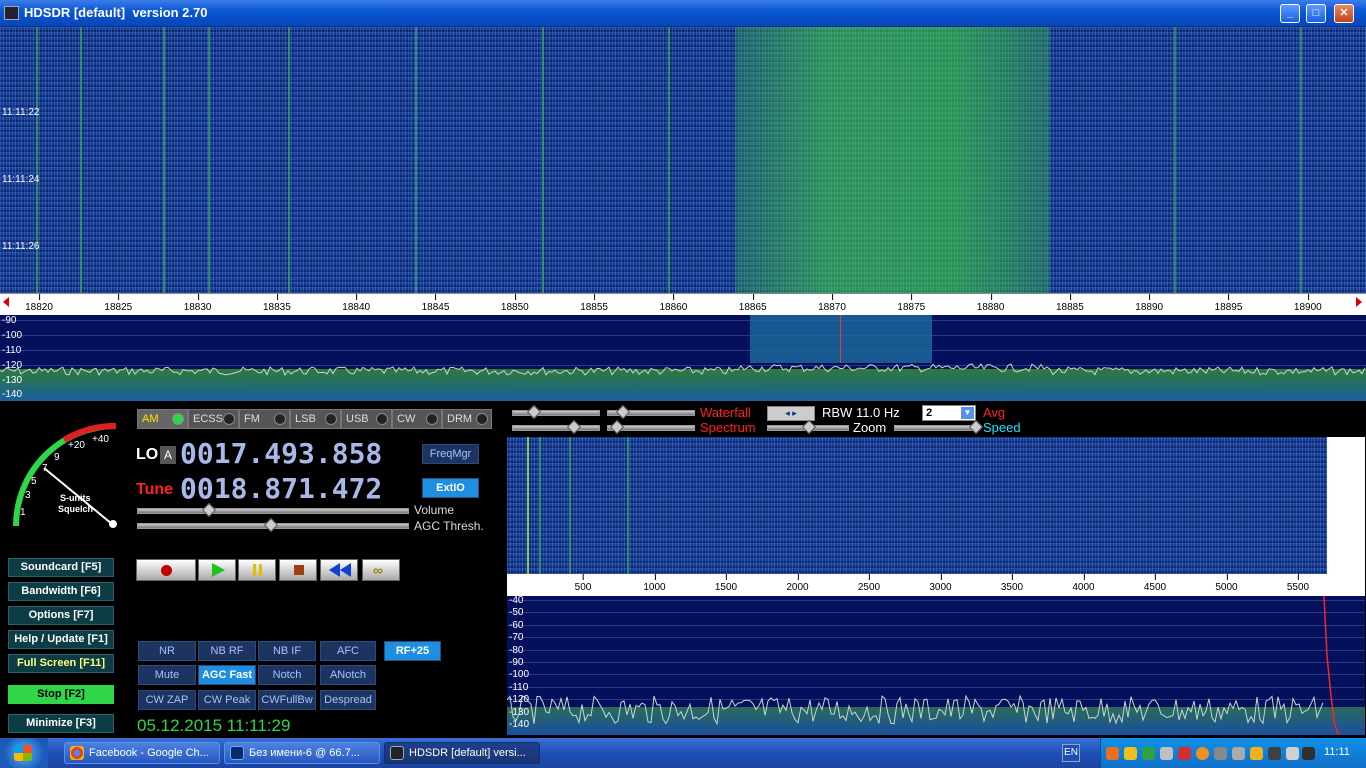  Describe the element at coordinates (1274, 753) in the screenshot. I see `tray-keyboard-icon` at that location.